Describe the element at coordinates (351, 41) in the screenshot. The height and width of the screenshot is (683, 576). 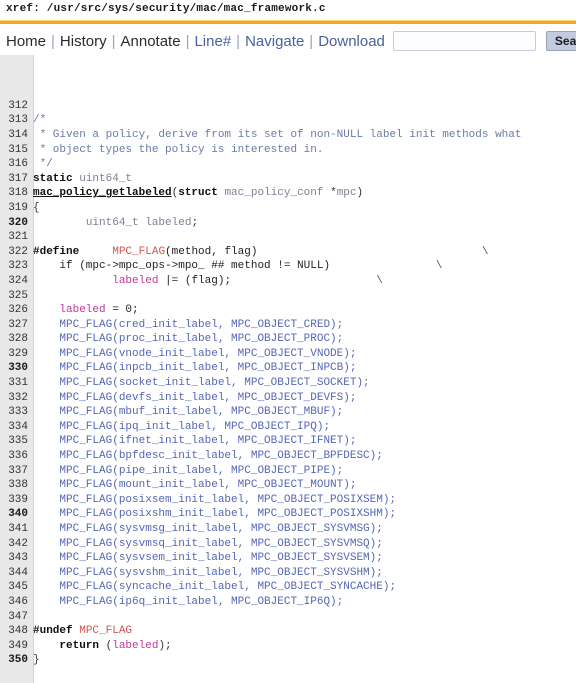
I see `menu-link-download: Download` at that location.